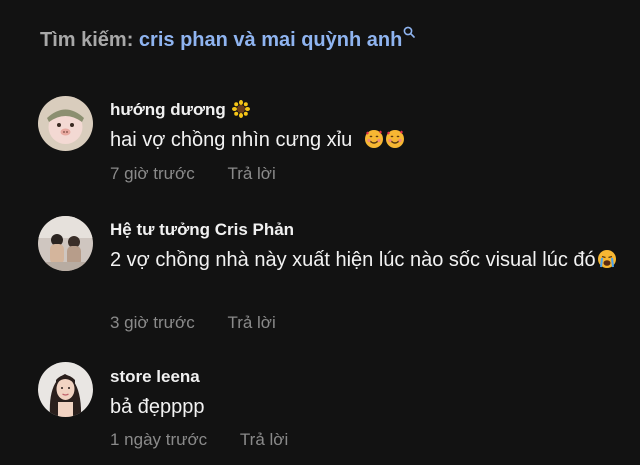  I want to click on comment-text-content: hai vợ chồng nhìn cưng xỉu, so click(231, 140).